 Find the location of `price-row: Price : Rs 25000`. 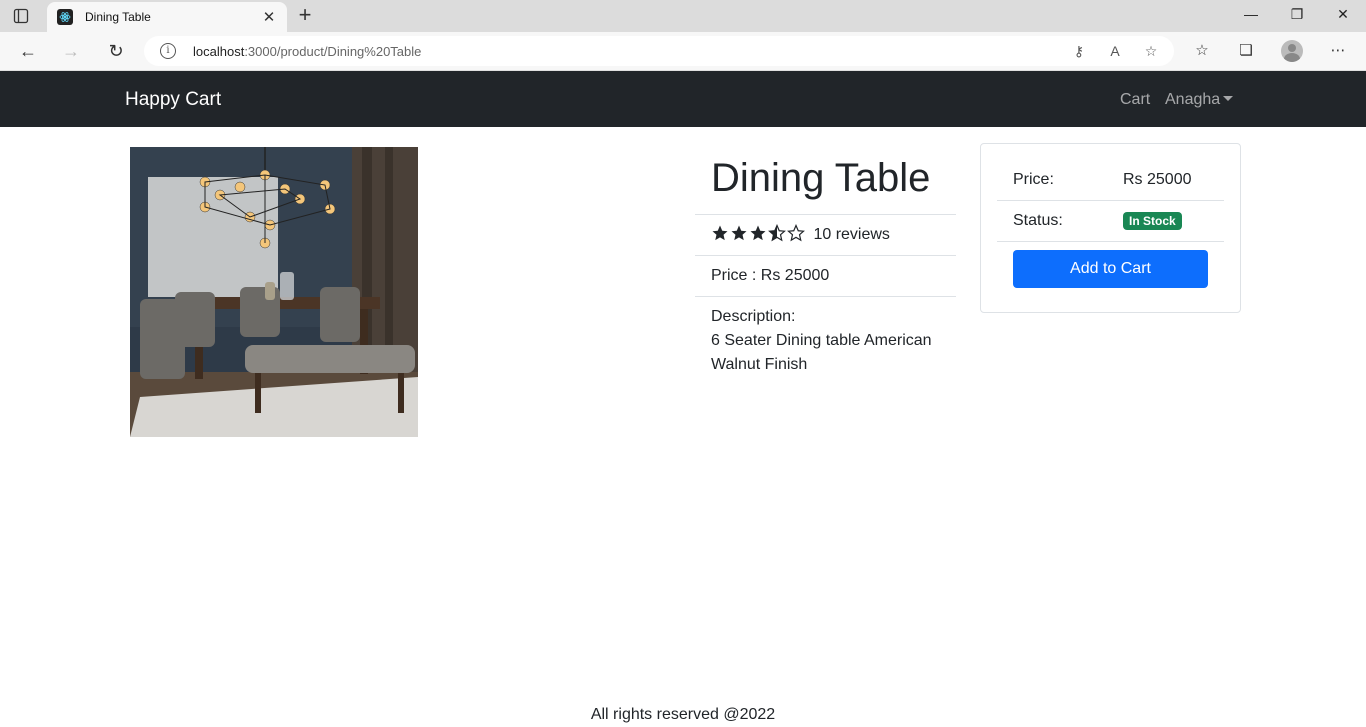

price-row: Price : Rs 25000 is located at coordinates (825, 276).